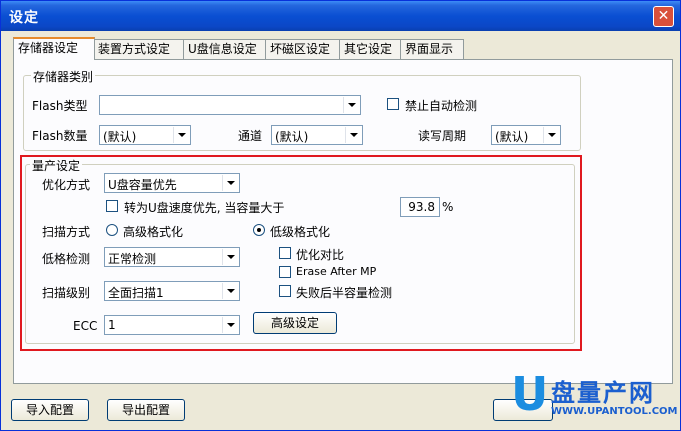 The image size is (681, 431). What do you see at coordinates (317, 135) in the screenshot?
I see `channel-select: (默认)` at bounding box center [317, 135].